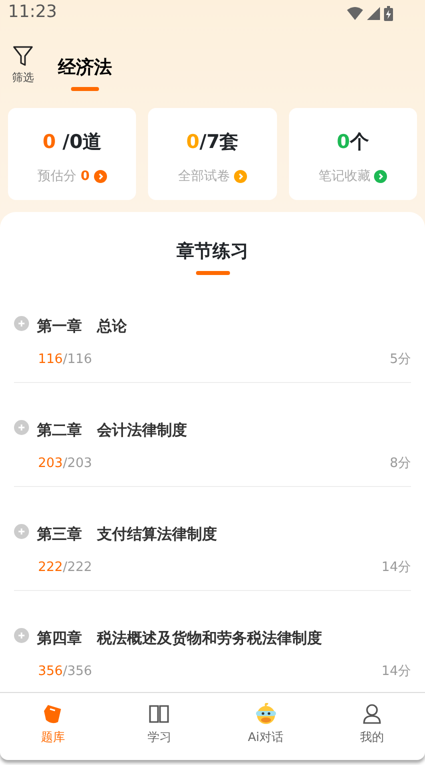 This screenshot has width=425, height=765. What do you see at coordinates (65, 359) in the screenshot?
I see `progress-count: 116/116` at bounding box center [65, 359].